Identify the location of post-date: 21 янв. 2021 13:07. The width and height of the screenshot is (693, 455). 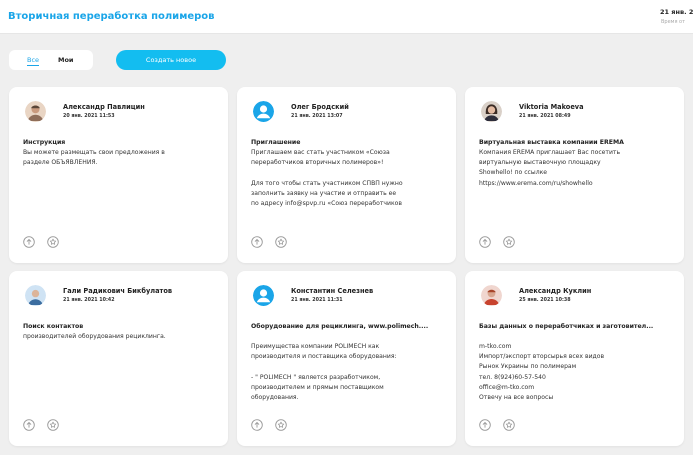
(317, 116).